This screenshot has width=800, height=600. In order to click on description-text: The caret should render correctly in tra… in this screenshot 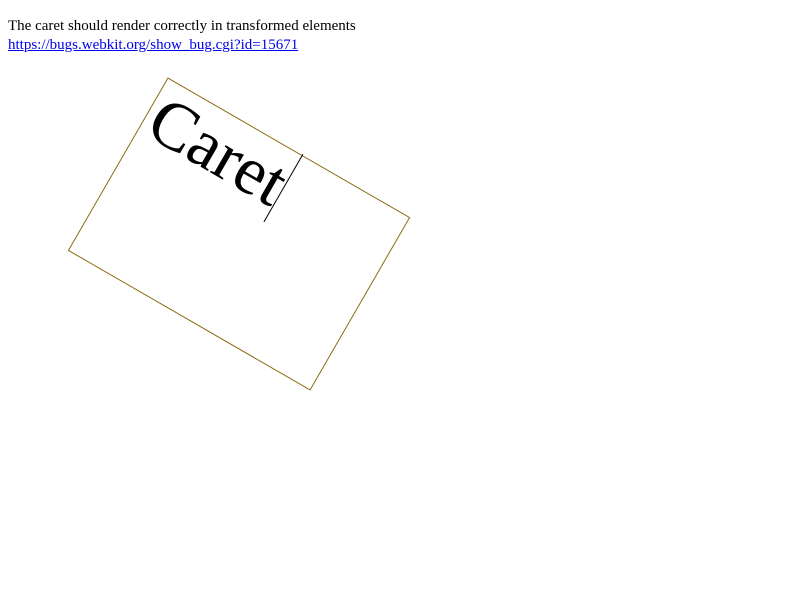, I will do `click(182, 26)`.